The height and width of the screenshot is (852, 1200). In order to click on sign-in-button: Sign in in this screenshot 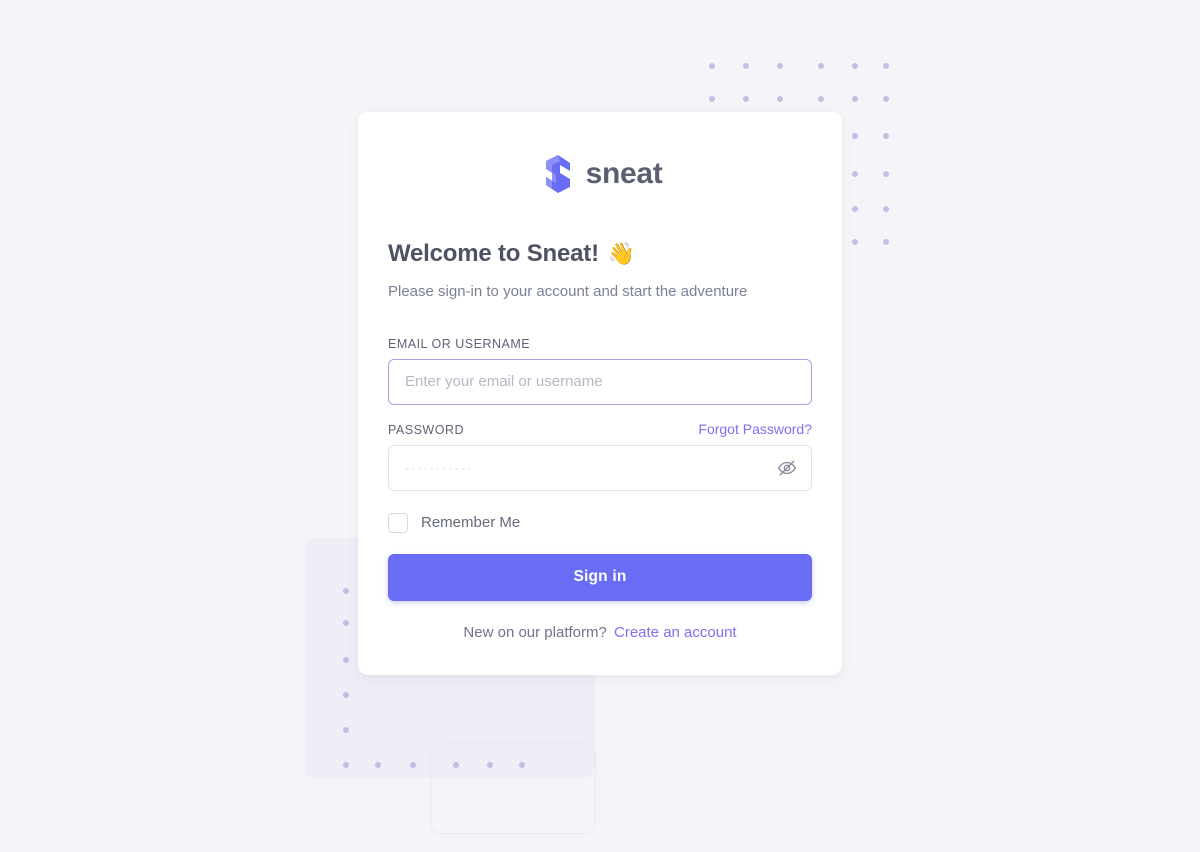, I will do `click(600, 577)`.